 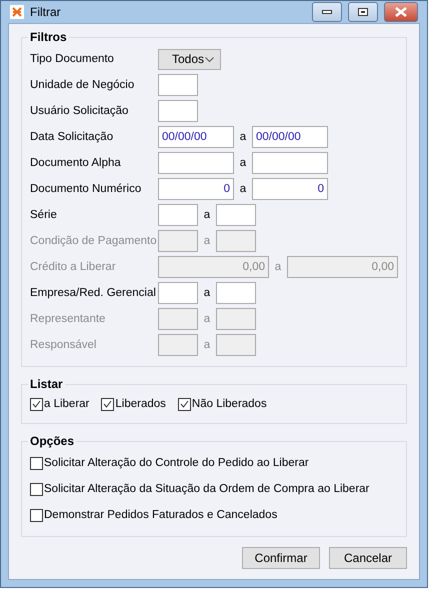 I want to click on chevron-down-icon, so click(x=209, y=59).